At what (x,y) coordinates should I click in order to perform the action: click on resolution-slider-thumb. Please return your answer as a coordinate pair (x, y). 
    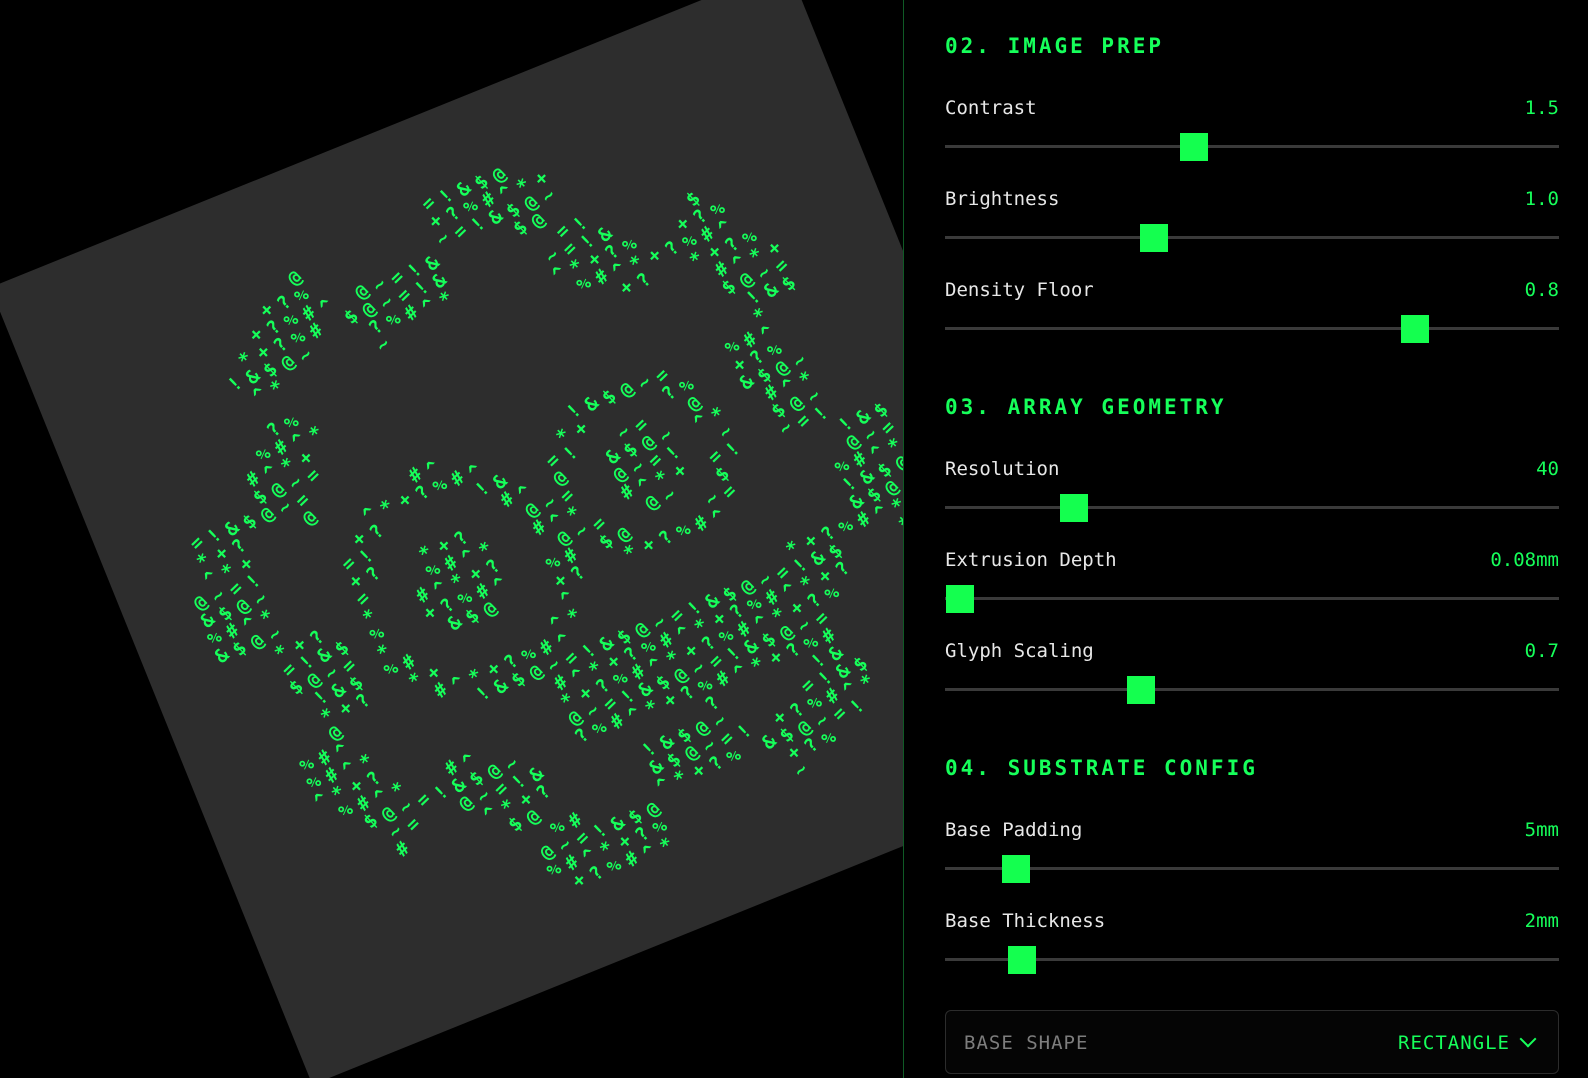
    Looking at the image, I should click on (1073, 508).